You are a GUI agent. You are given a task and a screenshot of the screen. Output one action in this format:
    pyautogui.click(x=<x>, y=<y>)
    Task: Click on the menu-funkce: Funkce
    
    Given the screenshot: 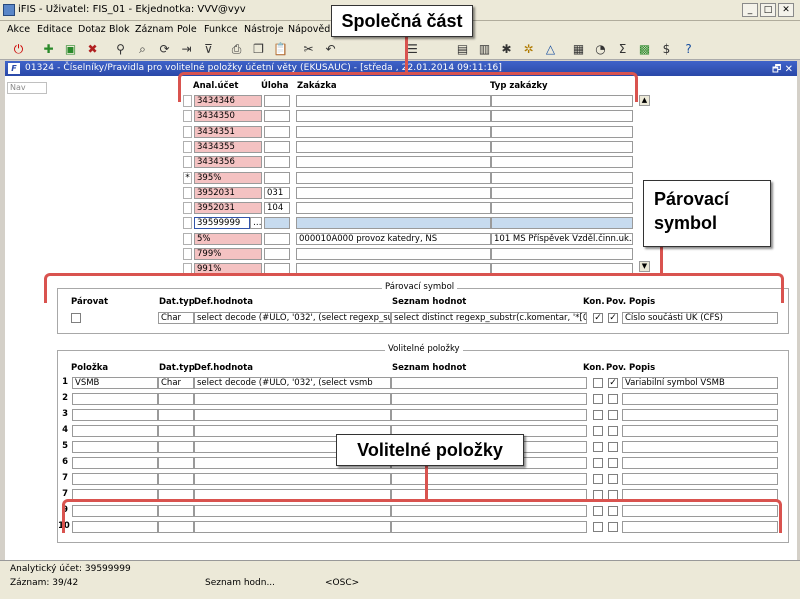 What is the action you would take?
    pyautogui.click(x=221, y=29)
    